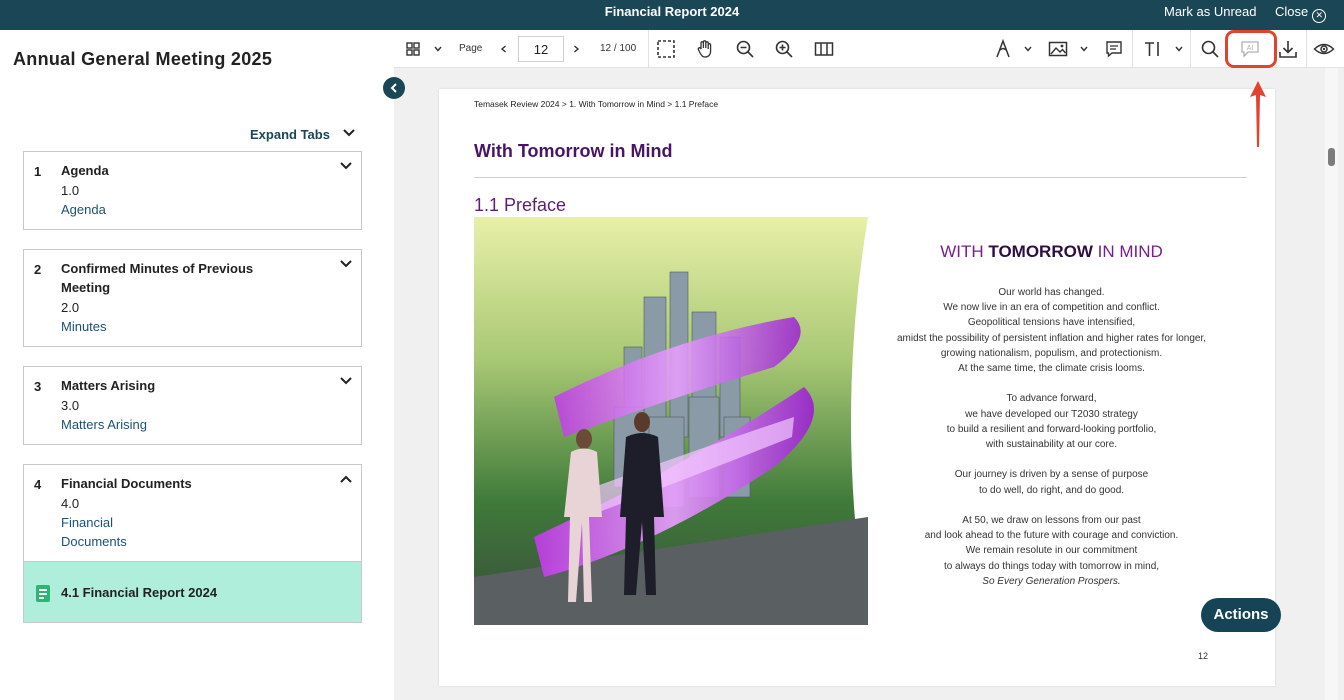 The image size is (1344, 700). What do you see at coordinates (520, 205) in the screenshot?
I see `page-subheading: 1.1 Preface` at bounding box center [520, 205].